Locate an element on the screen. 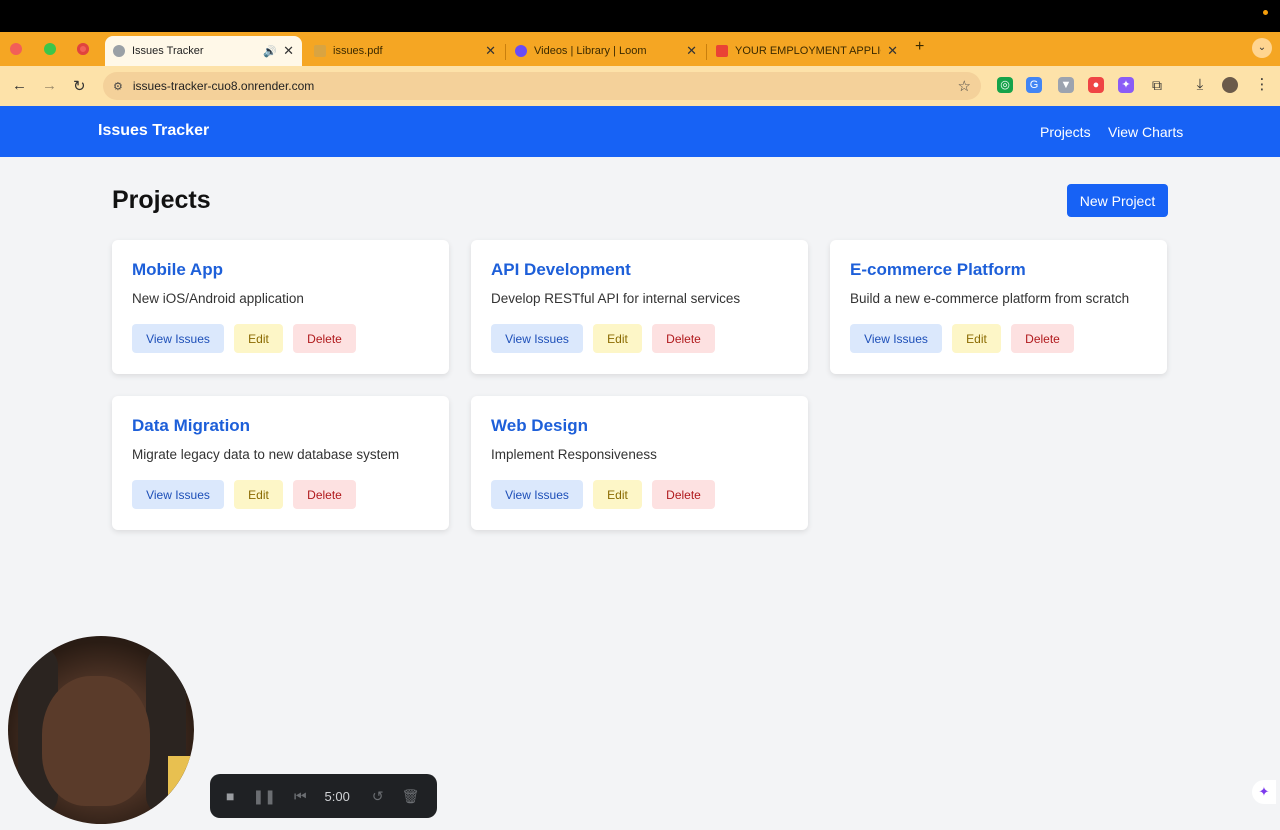  globe-icon is located at coordinates (119, 51).